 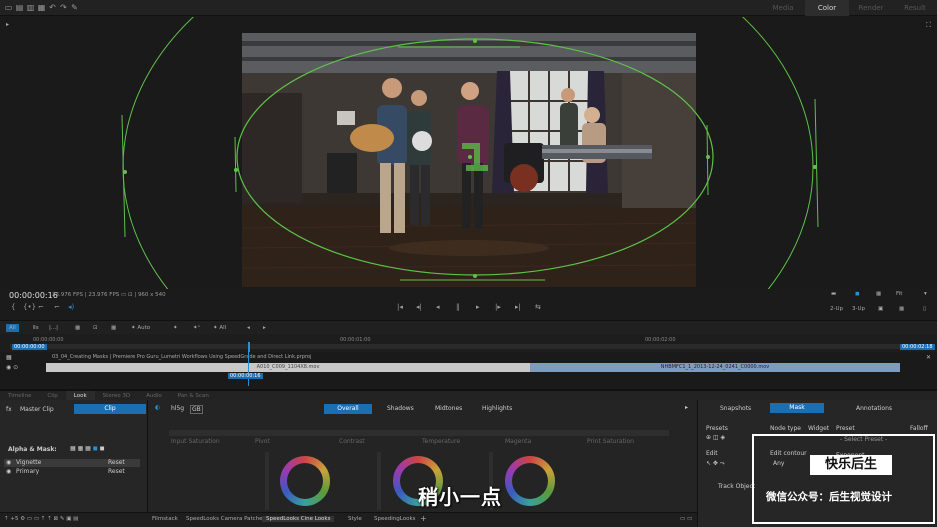 I want to click on clip-button: Clip, so click(x=110, y=409).